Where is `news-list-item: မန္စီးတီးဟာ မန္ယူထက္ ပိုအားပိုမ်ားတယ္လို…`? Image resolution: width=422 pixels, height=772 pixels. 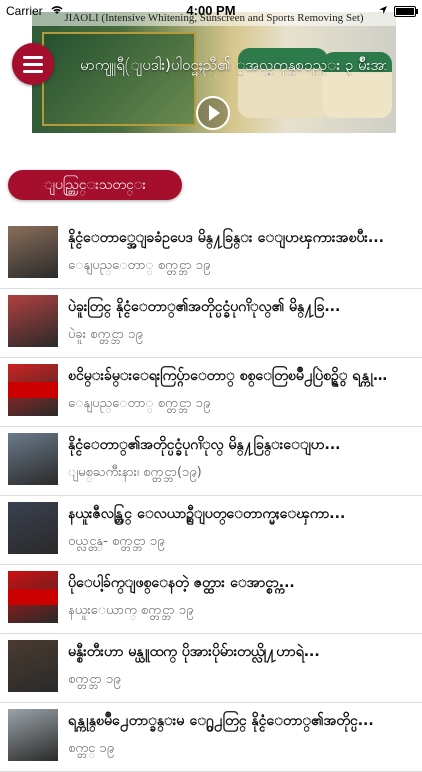
news-list-item: မန္စီးတီးဟာ မန္ယူထက္ ပိုအားပိုမ်ားတယ္လို… is located at coordinates (211, 668).